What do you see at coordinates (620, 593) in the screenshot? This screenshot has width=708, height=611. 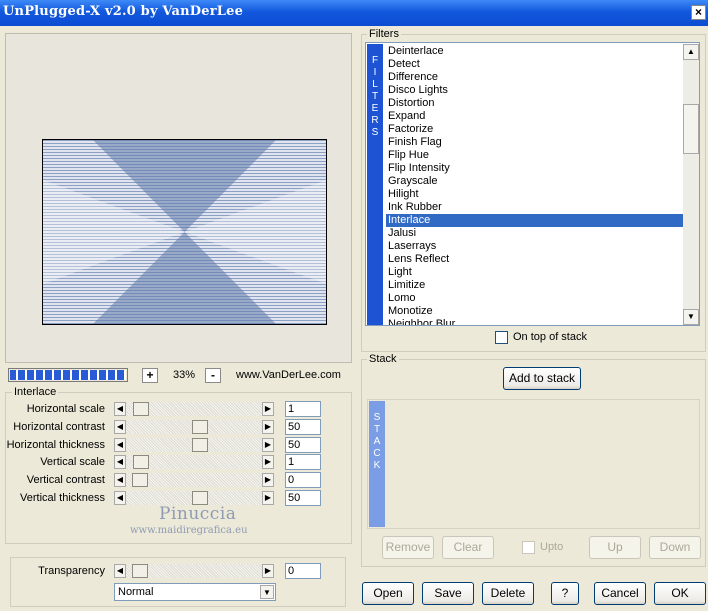 I see `cancel-button: Cancel` at bounding box center [620, 593].